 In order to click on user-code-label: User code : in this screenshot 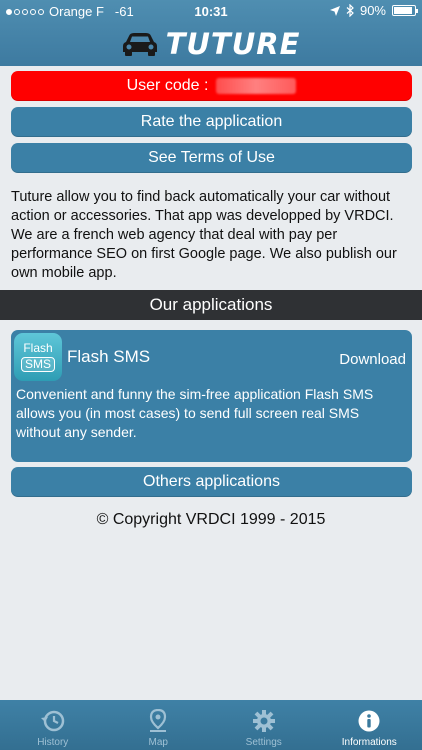, I will do `click(167, 85)`.